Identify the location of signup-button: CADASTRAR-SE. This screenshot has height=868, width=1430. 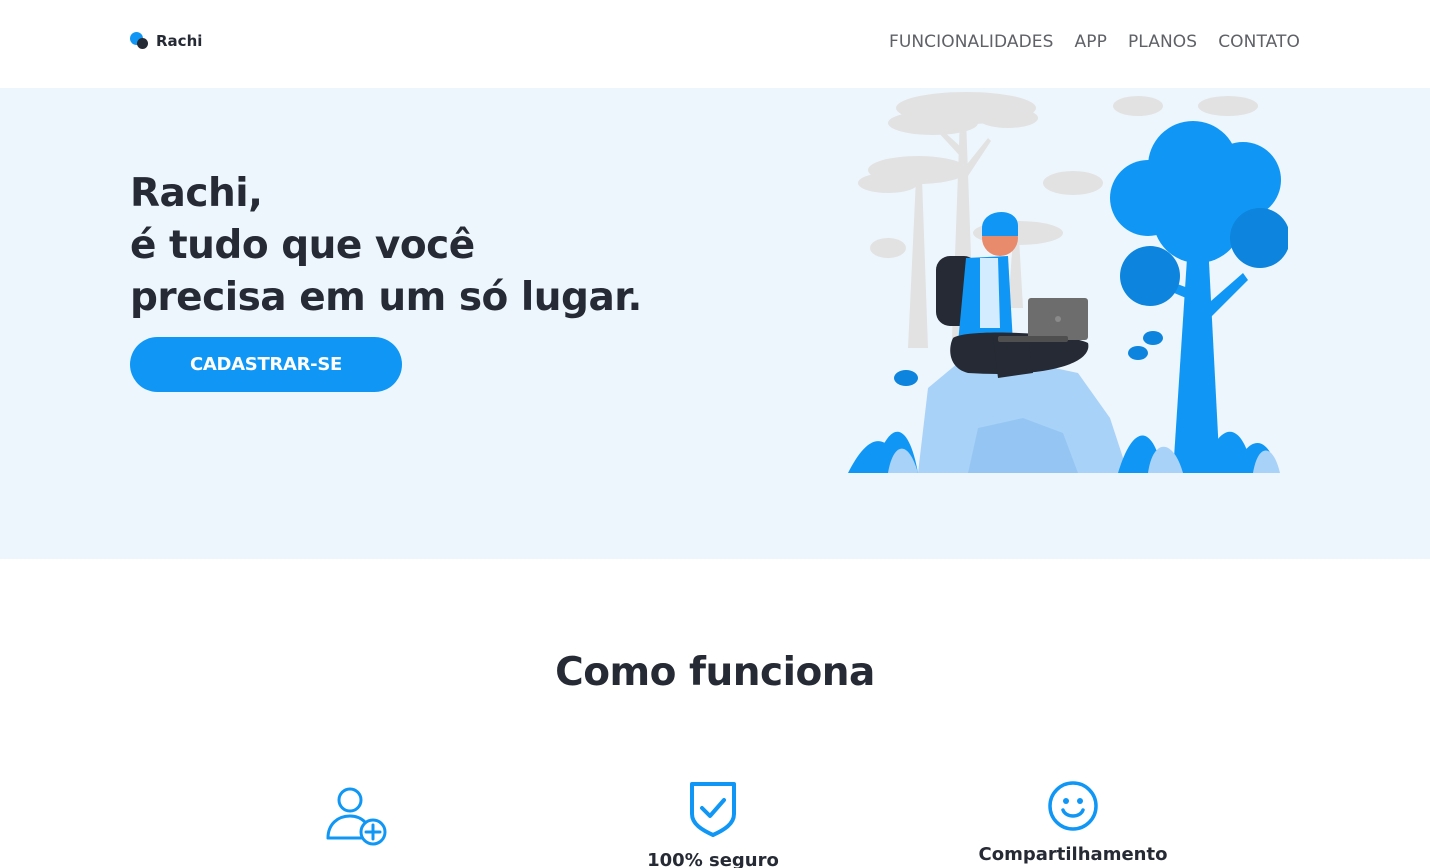
(266, 364).